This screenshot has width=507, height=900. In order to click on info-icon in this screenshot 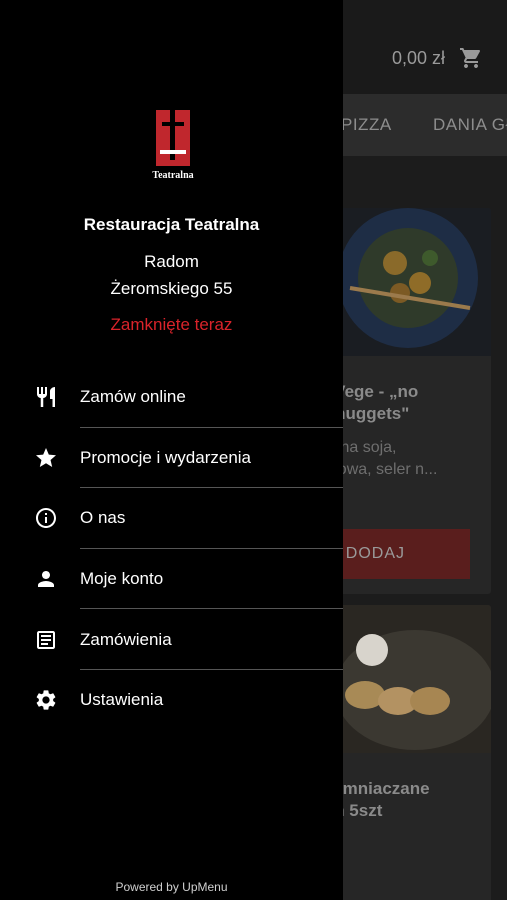, I will do `click(46, 518)`.